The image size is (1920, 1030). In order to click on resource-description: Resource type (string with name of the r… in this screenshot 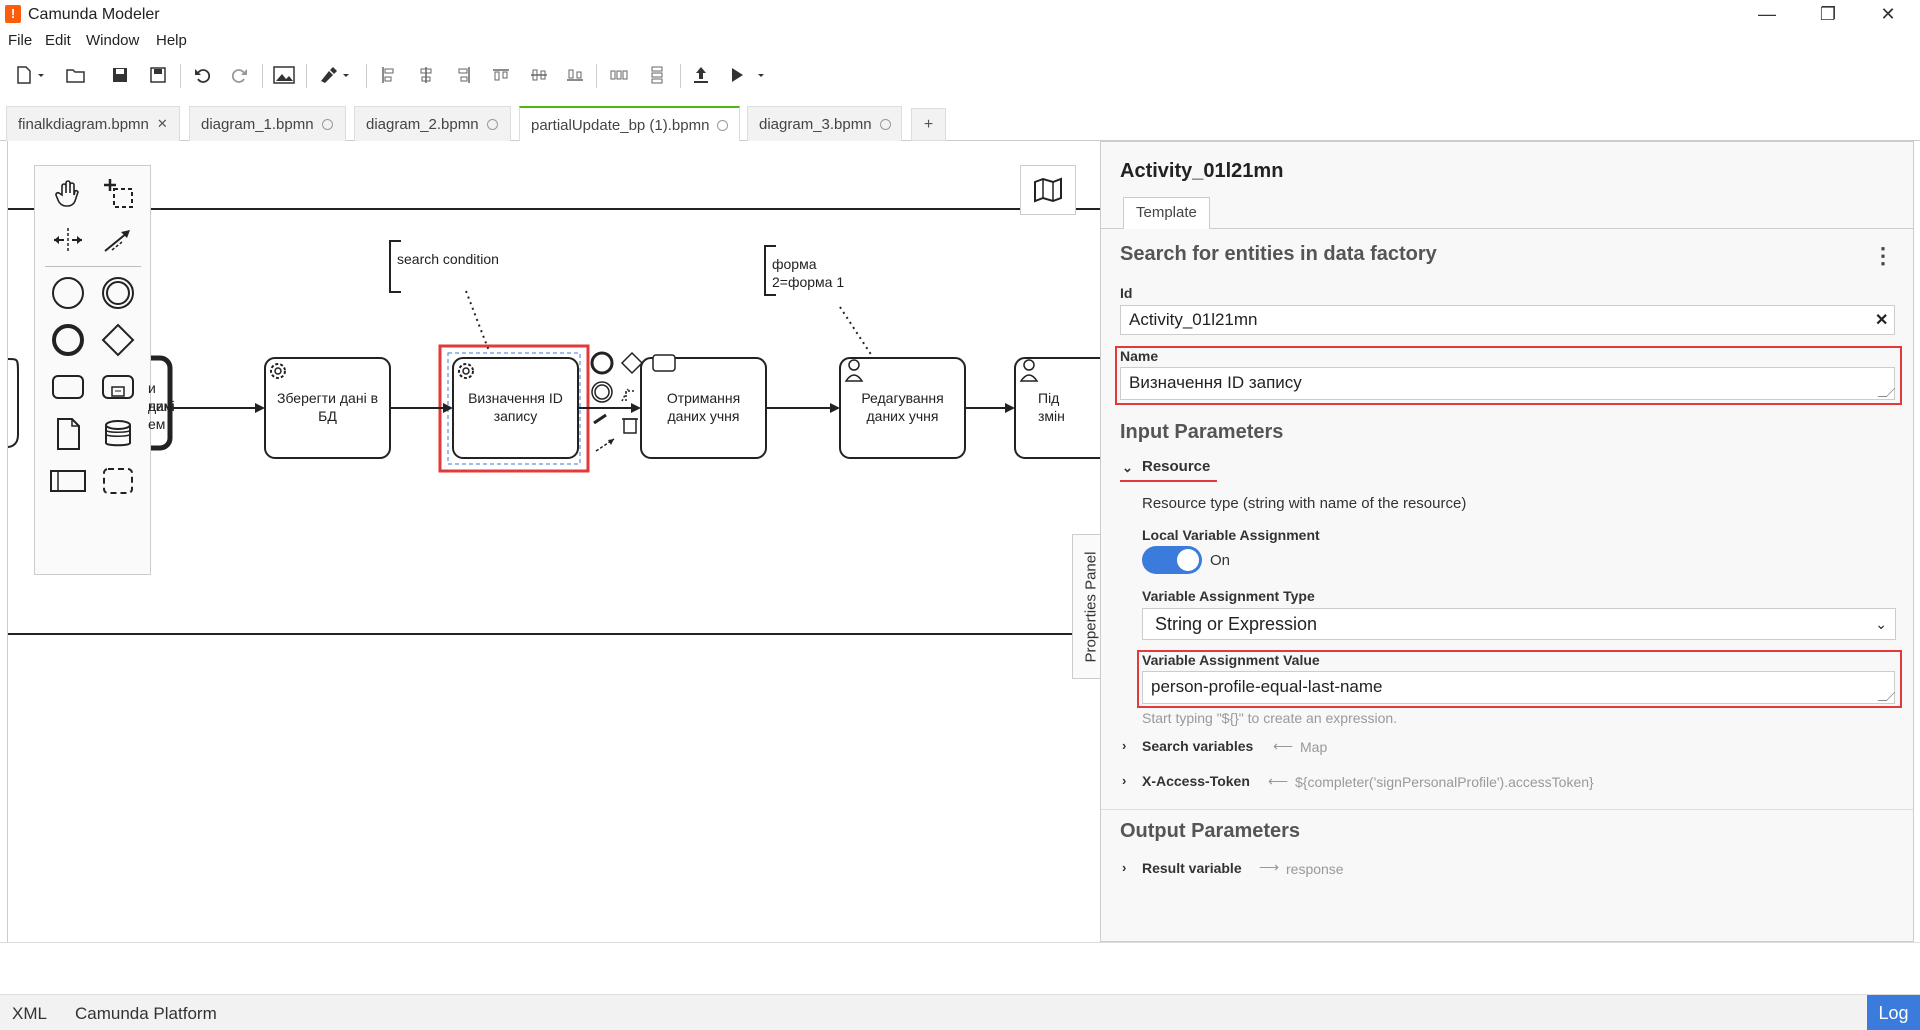, I will do `click(1304, 503)`.